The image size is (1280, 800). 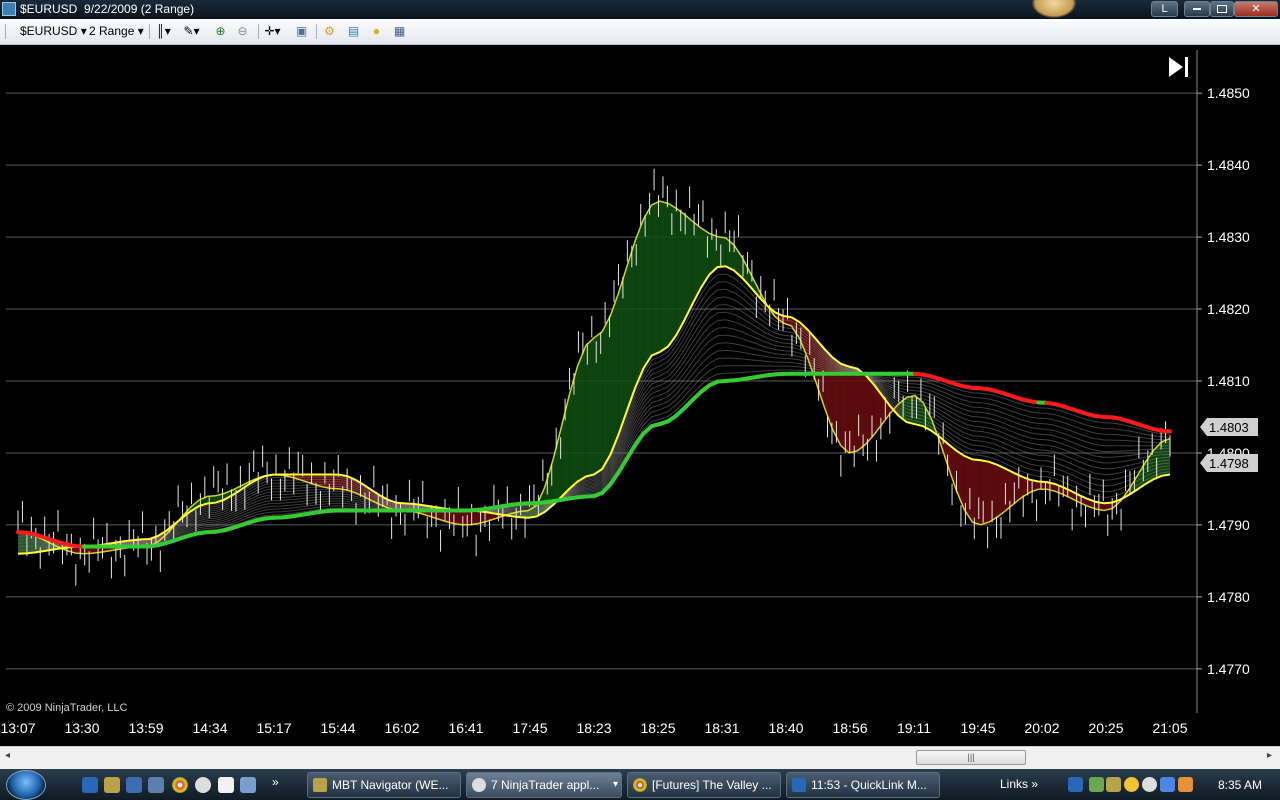 I want to click on tray-mbt-icon, so click(x=1113, y=784).